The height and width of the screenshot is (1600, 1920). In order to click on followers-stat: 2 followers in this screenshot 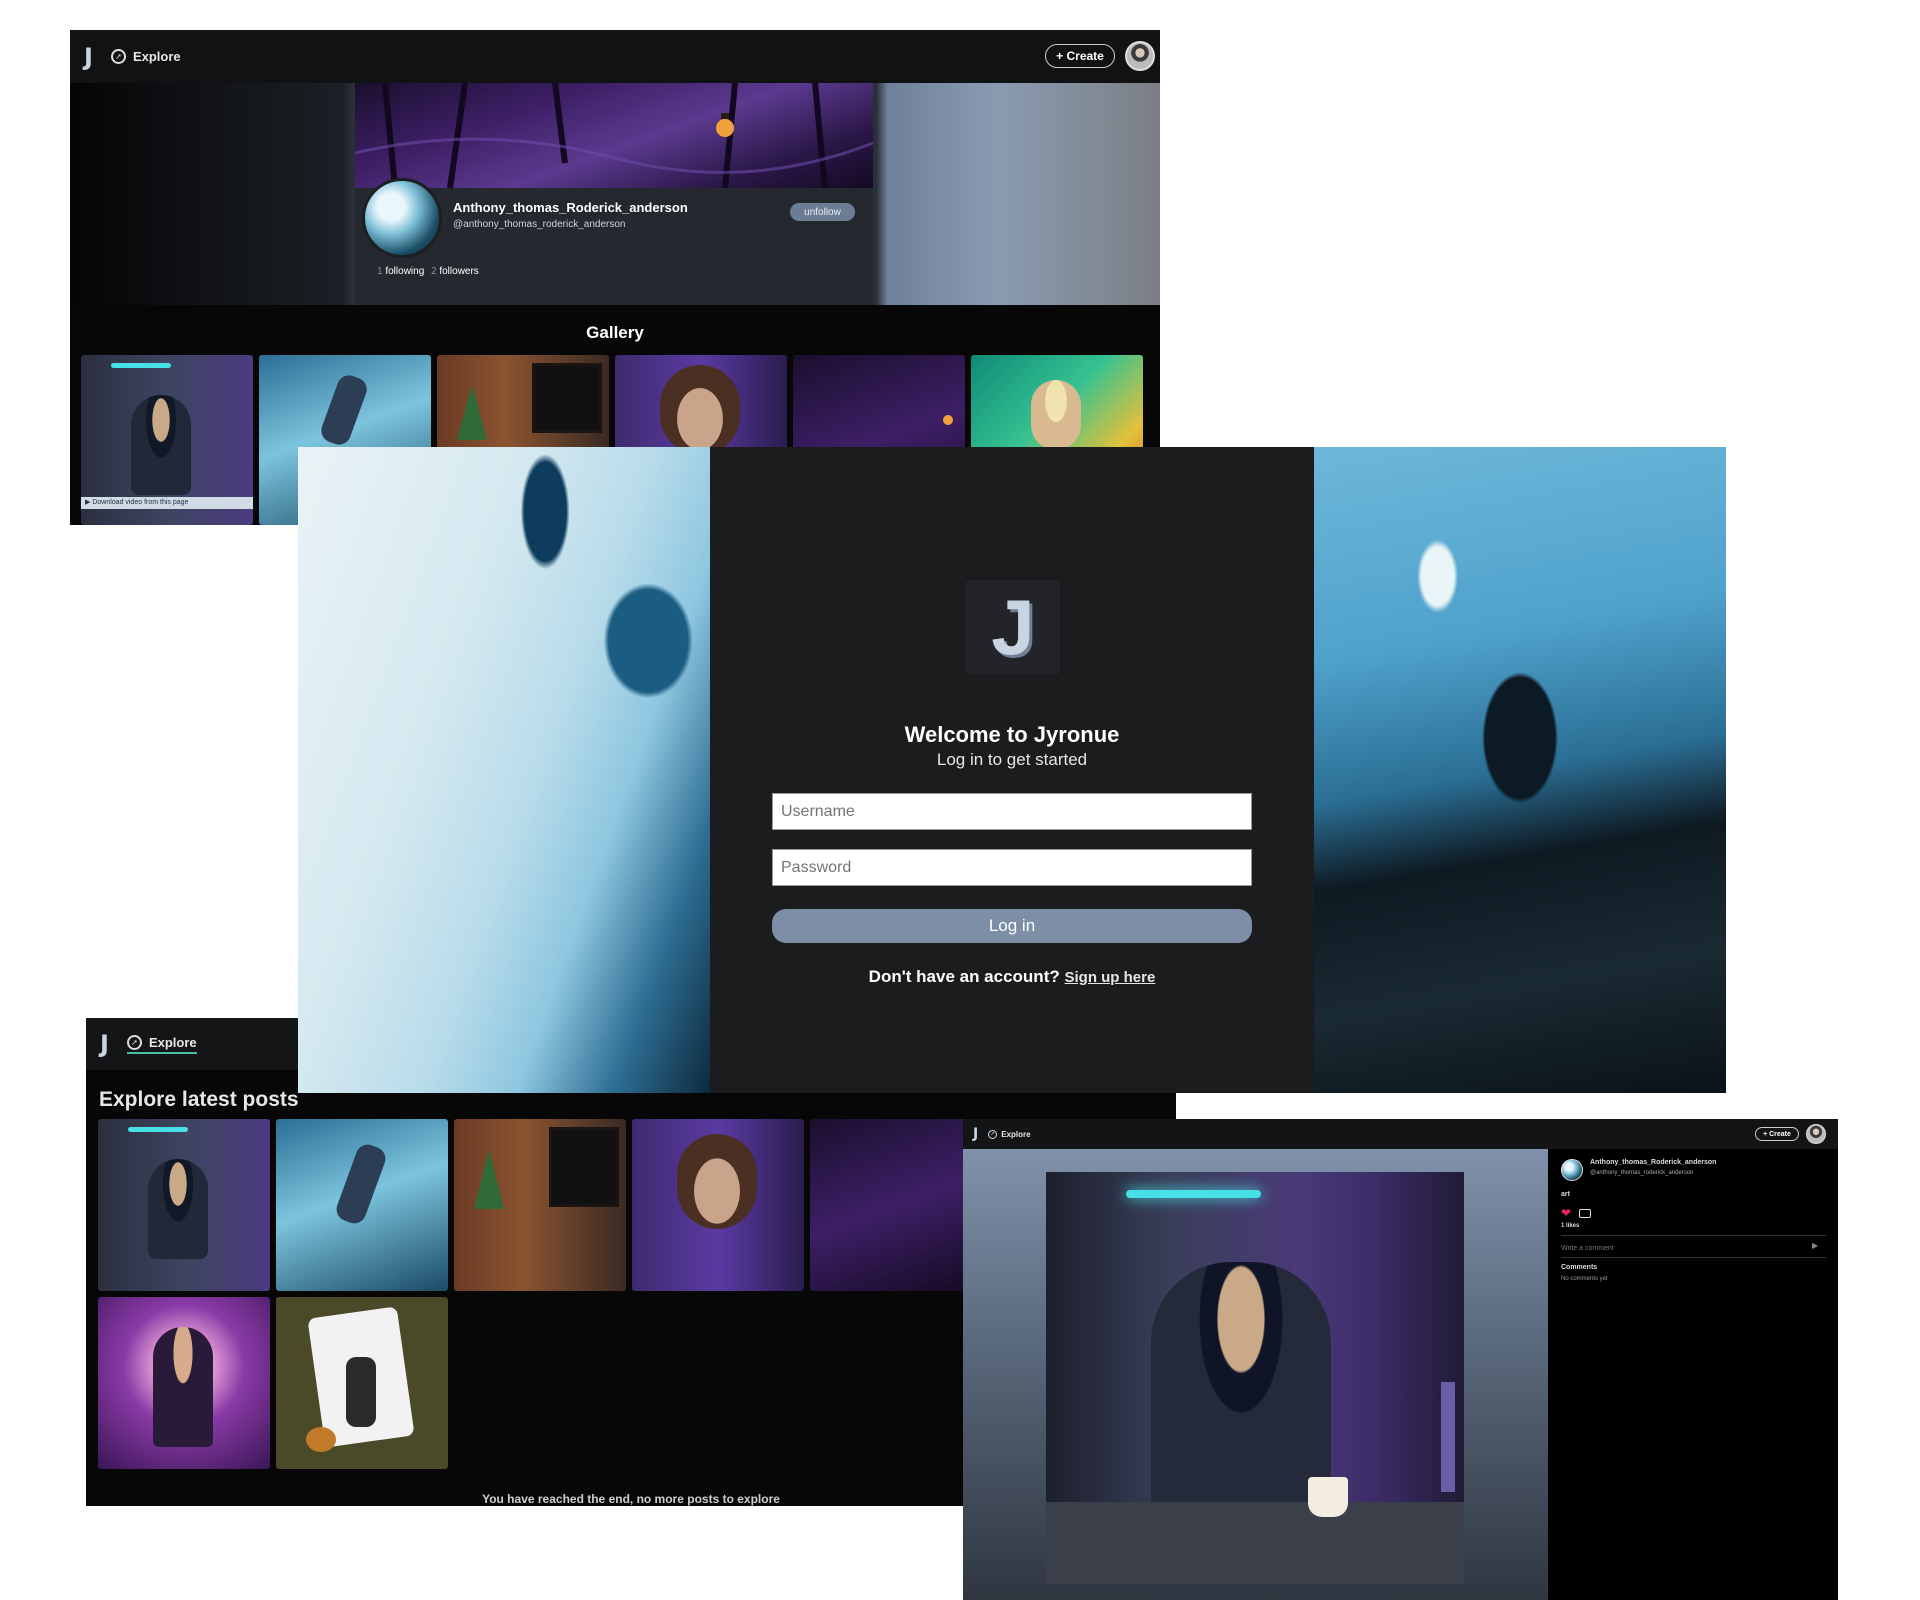, I will do `click(455, 271)`.